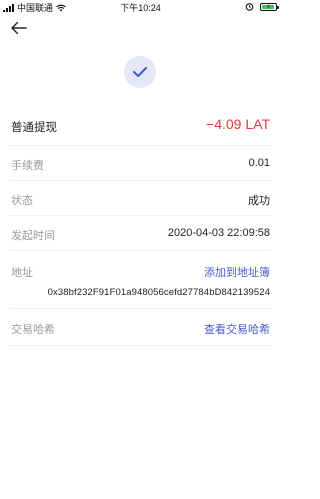 The image size is (320, 499). Describe the element at coordinates (140, 198) in the screenshot. I see `status-row: 状态 成功` at that location.